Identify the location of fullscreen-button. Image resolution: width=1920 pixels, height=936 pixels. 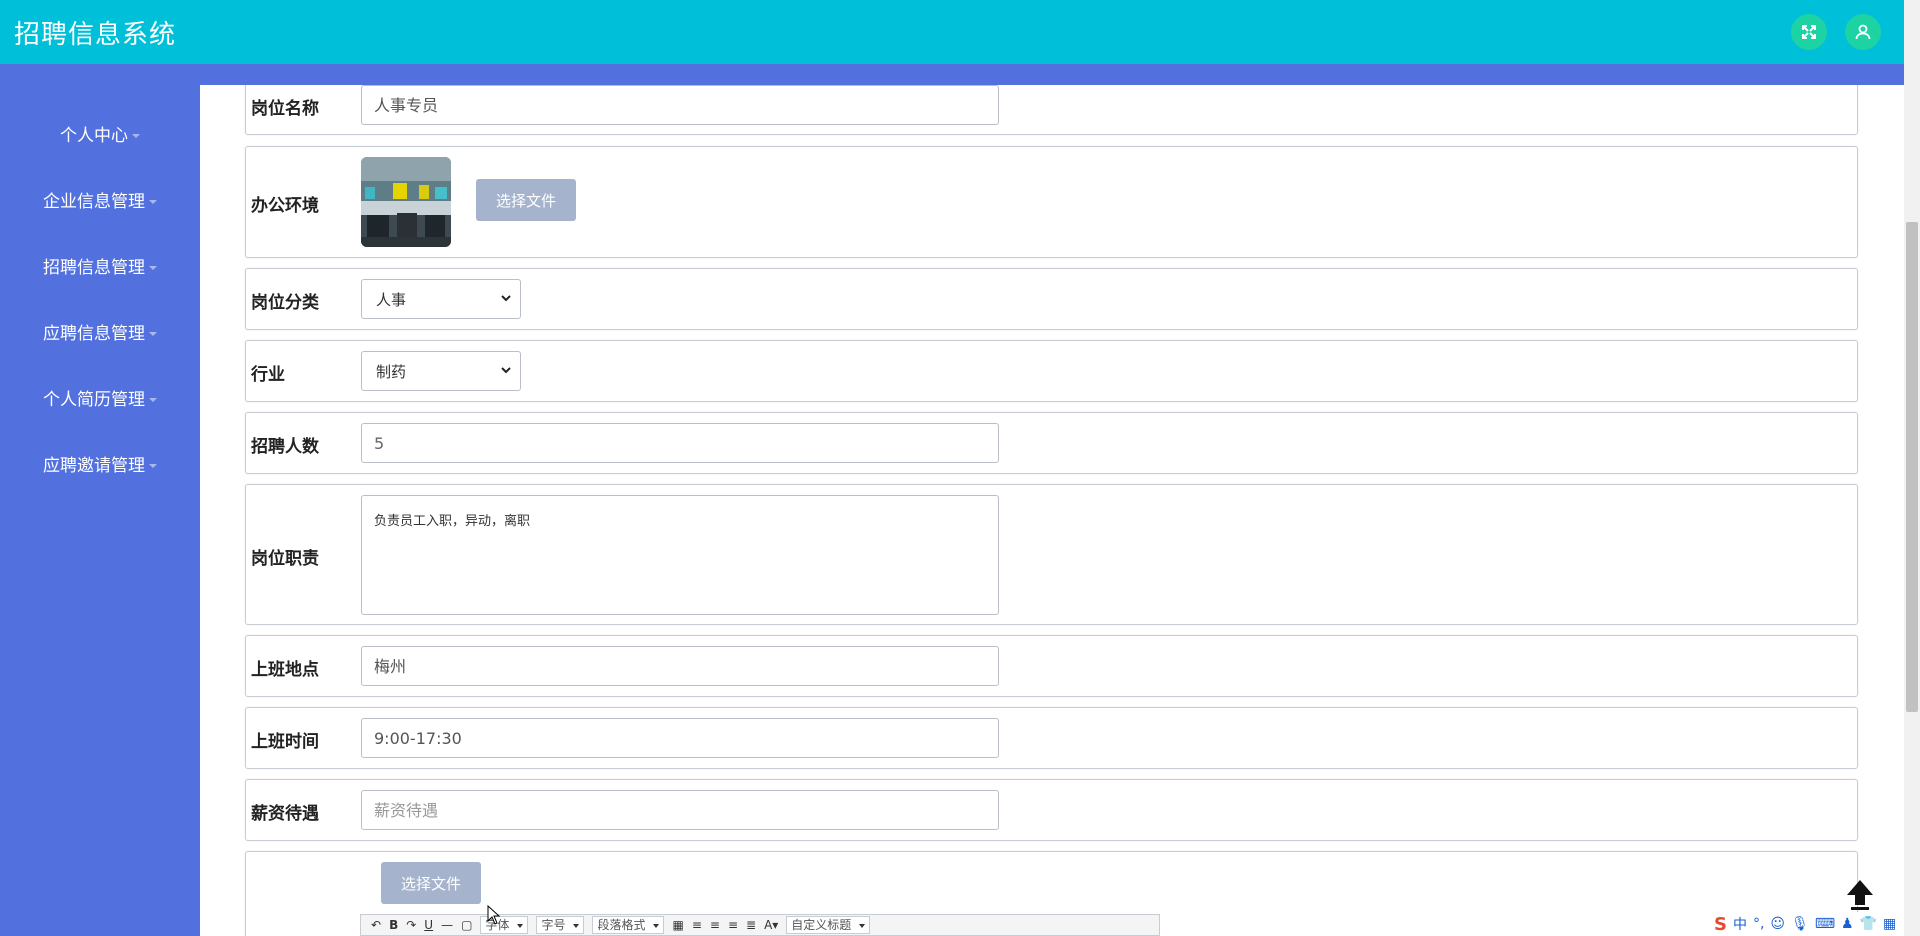
(1809, 32).